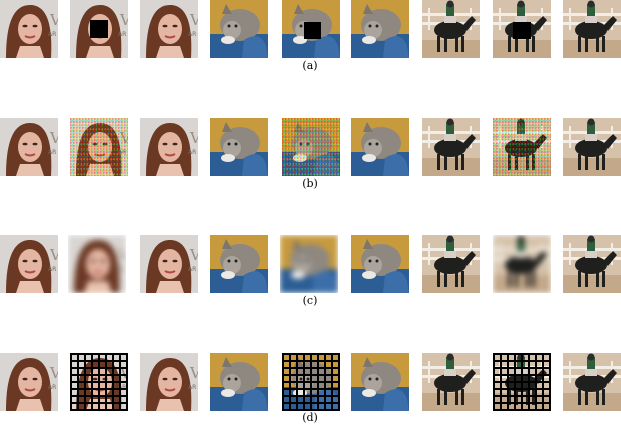 Image resolution: width=621 pixels, height=437 pixels. Describe the element at coordinates (239, 29) in the screenshot. I see `cat-original-a` at that location.